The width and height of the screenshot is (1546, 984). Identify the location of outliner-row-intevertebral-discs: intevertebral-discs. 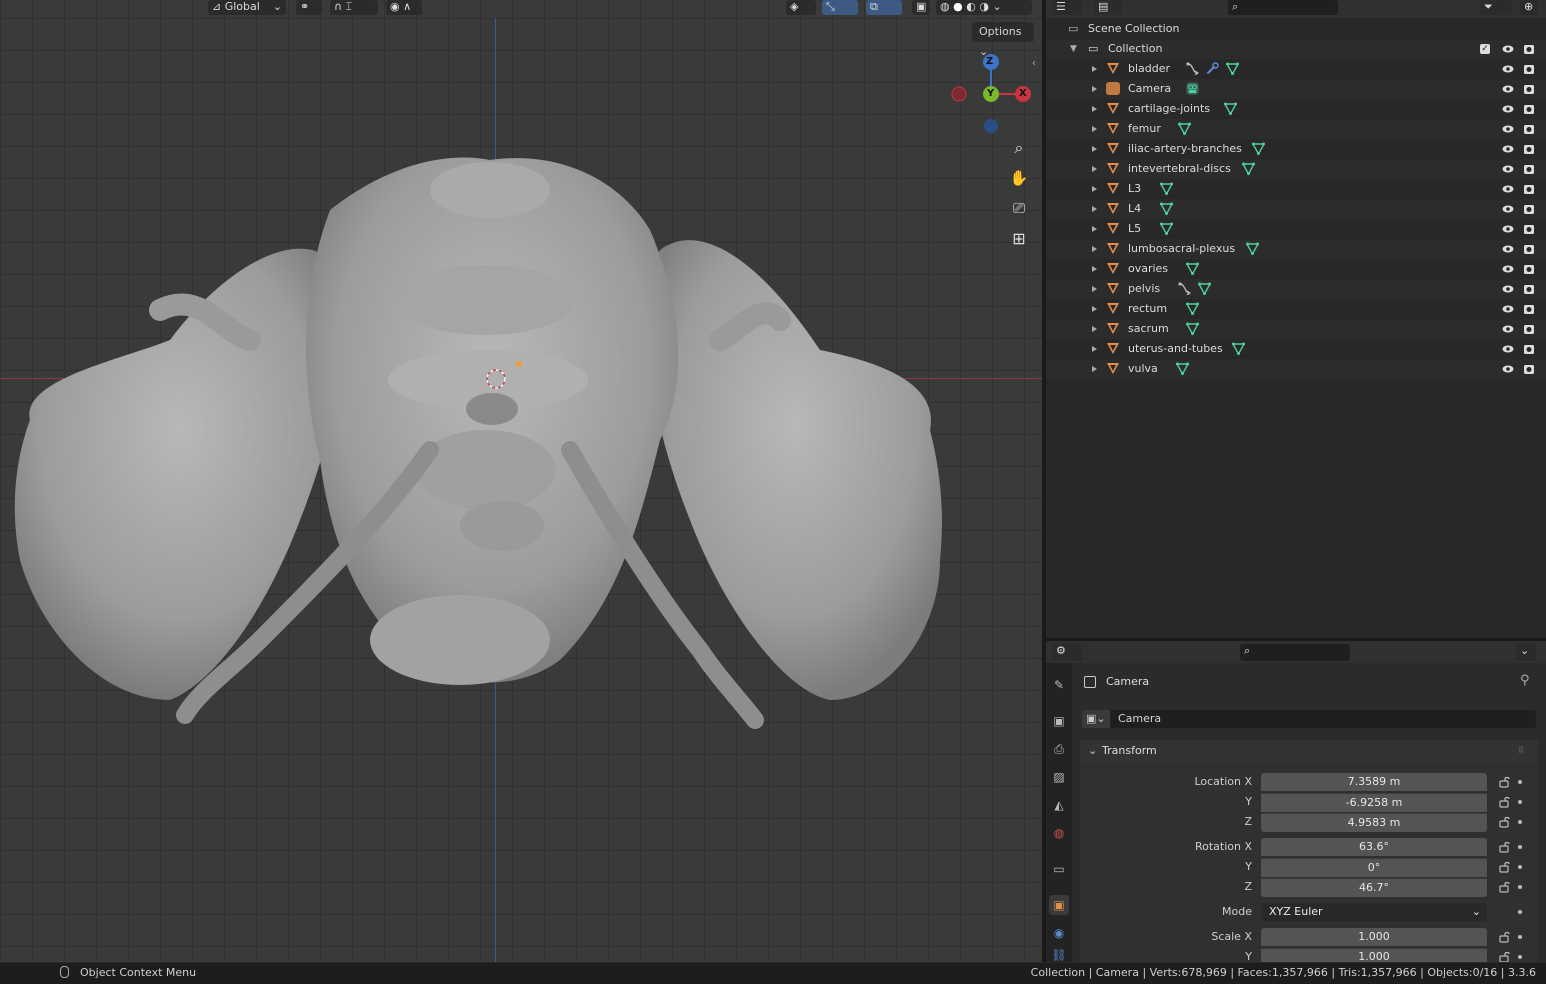
(1296, 169).